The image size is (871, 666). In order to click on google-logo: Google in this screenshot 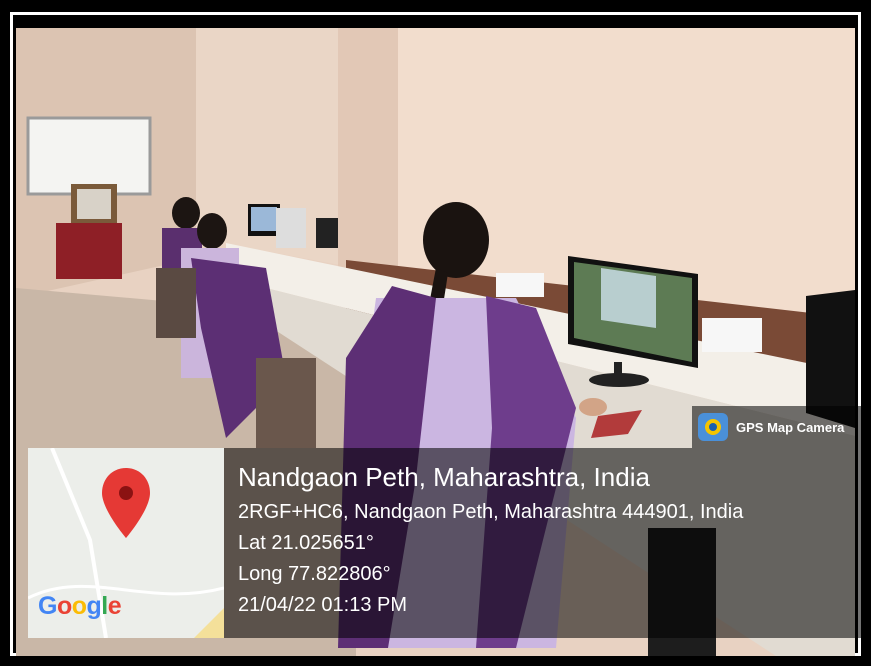, I will do `click(80, 606)`.